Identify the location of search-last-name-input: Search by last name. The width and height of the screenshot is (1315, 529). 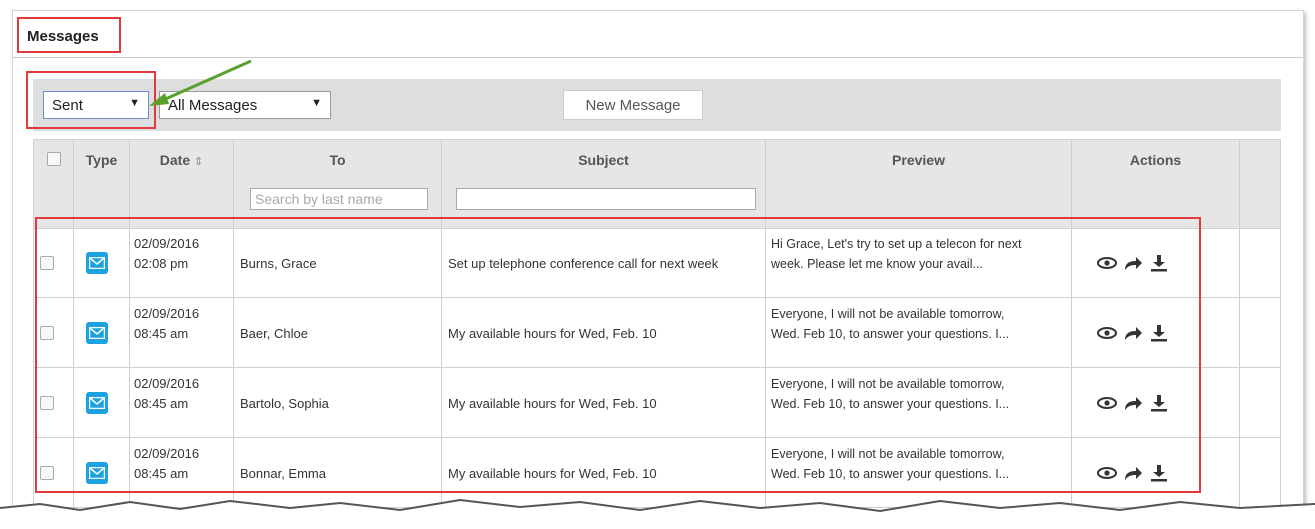
(339, 199).